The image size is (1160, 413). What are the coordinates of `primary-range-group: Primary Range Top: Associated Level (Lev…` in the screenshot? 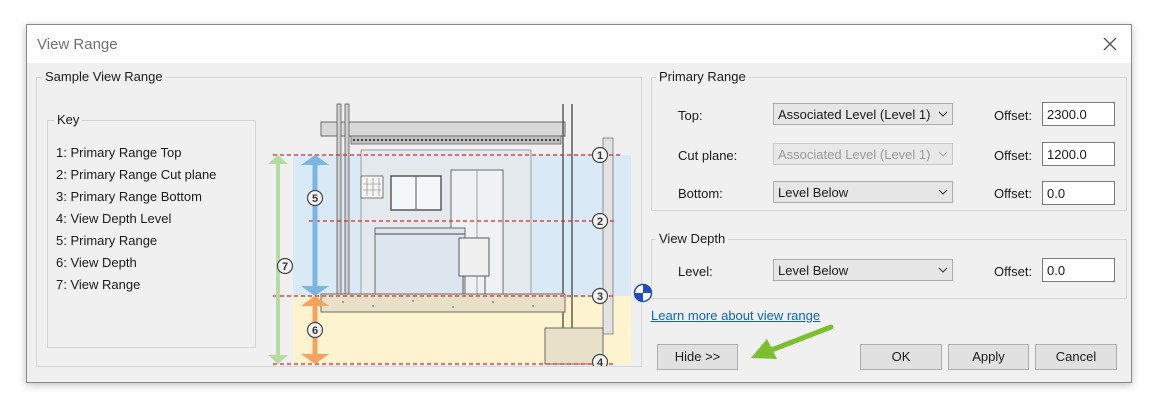 It's located at (889, 140).